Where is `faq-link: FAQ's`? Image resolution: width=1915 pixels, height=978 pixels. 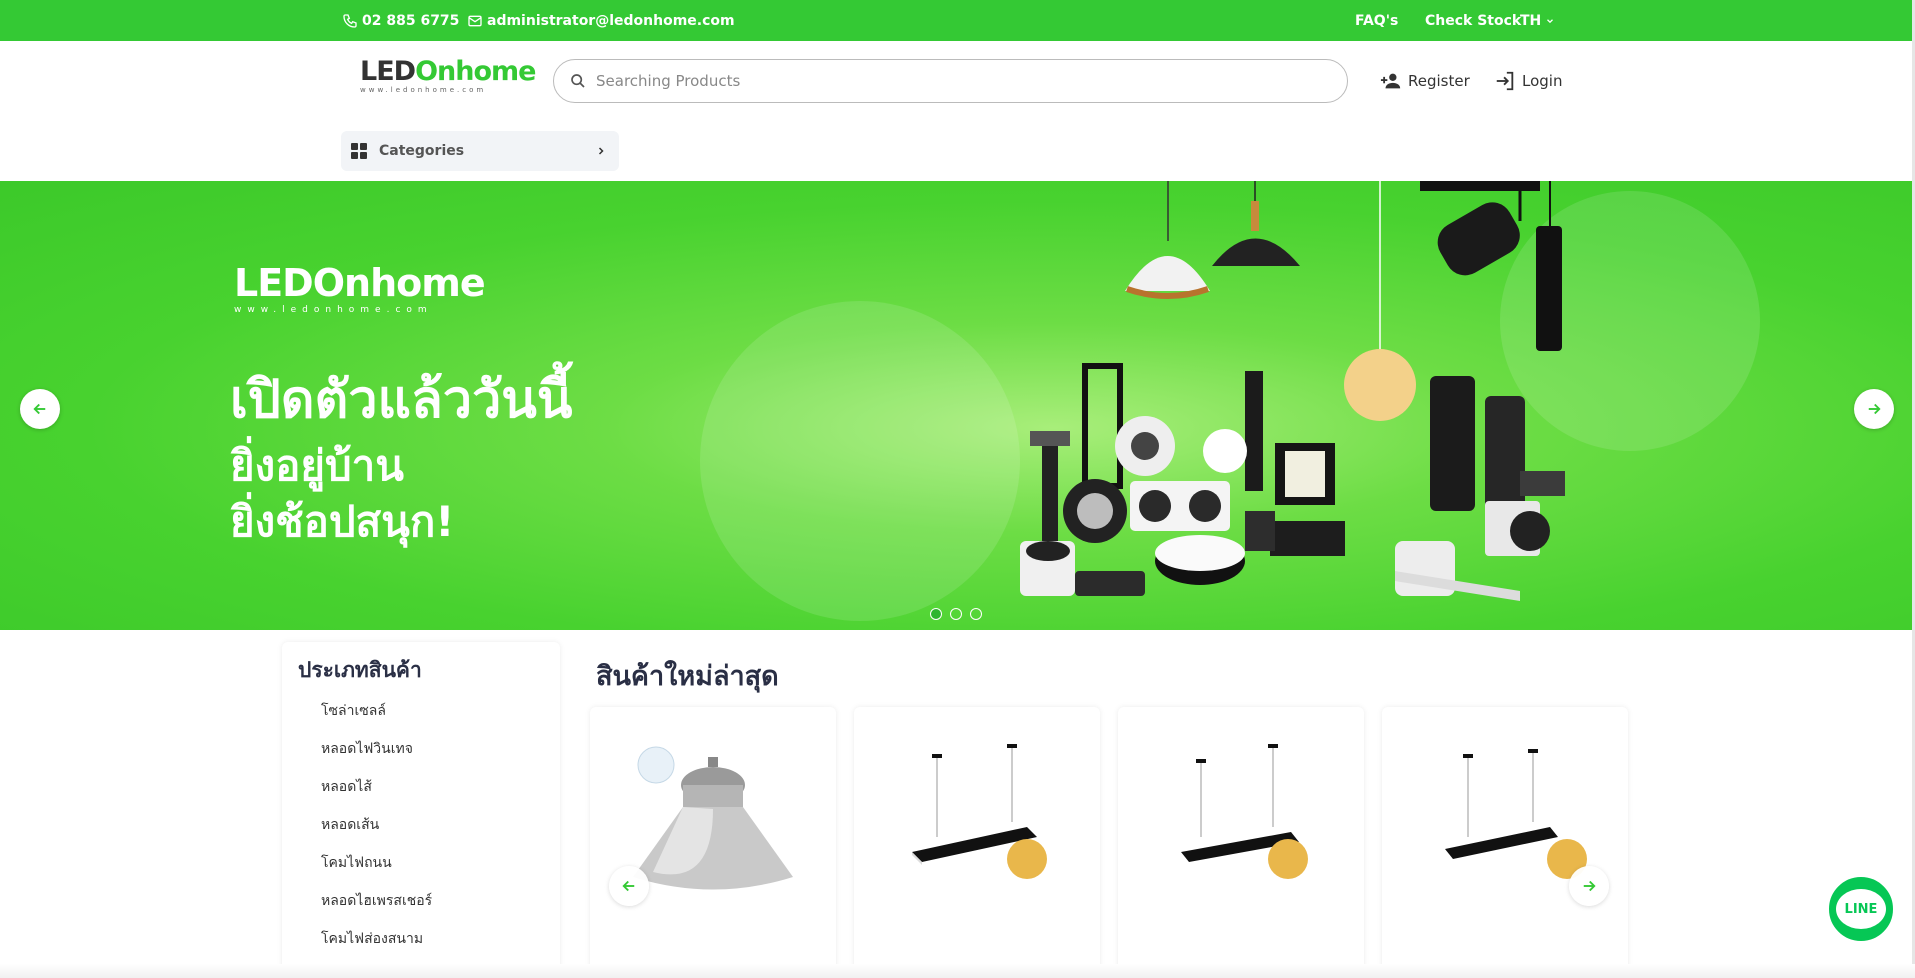
faq-link: FAQ's is located at coordinates (1376, 20).